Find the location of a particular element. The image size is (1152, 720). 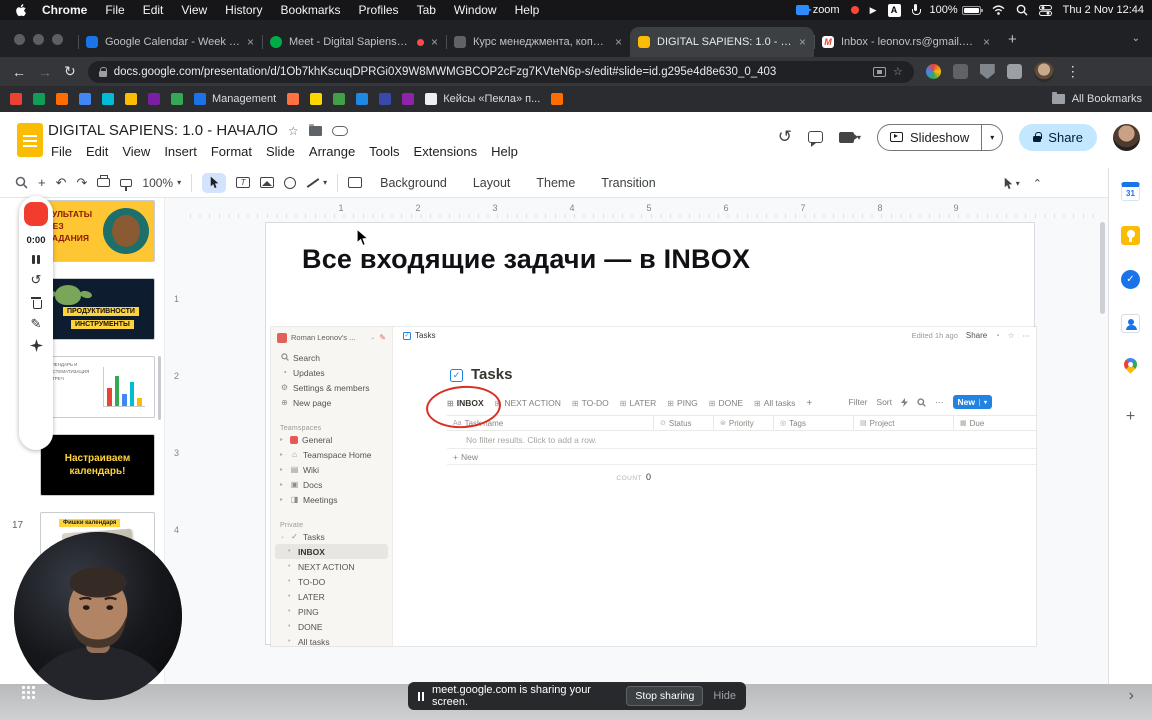

notion-settings: ⚙ Settings & members is located at coordinates (331, 387).